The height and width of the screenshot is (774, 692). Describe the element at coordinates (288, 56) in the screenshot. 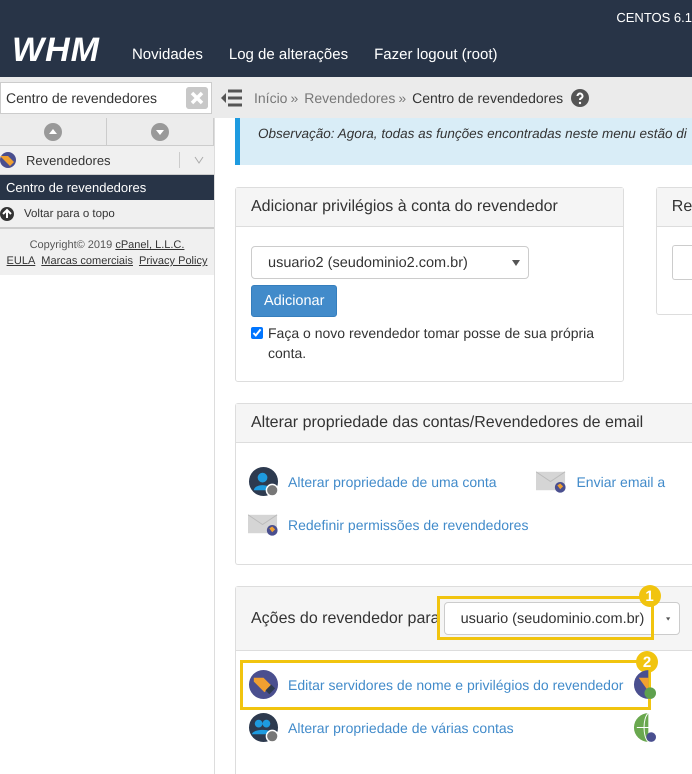

I see `nav-link: Log de alterações` at that location.